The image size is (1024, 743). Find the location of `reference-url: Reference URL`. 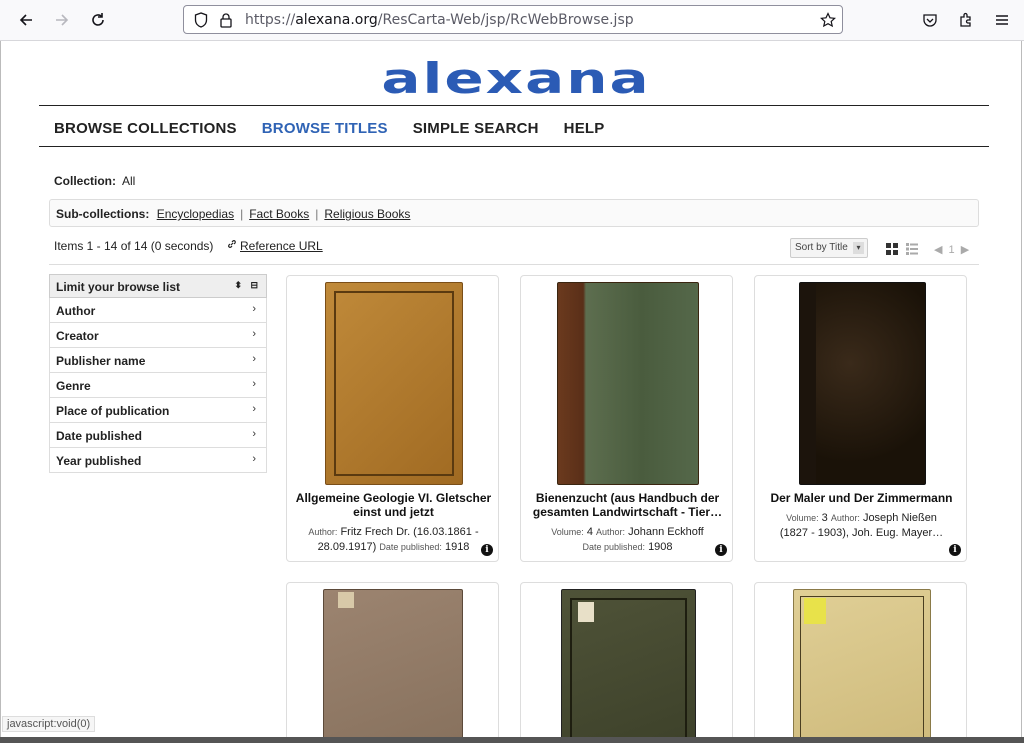

reference-url: Reference URL is located at coordinates (275, 246).